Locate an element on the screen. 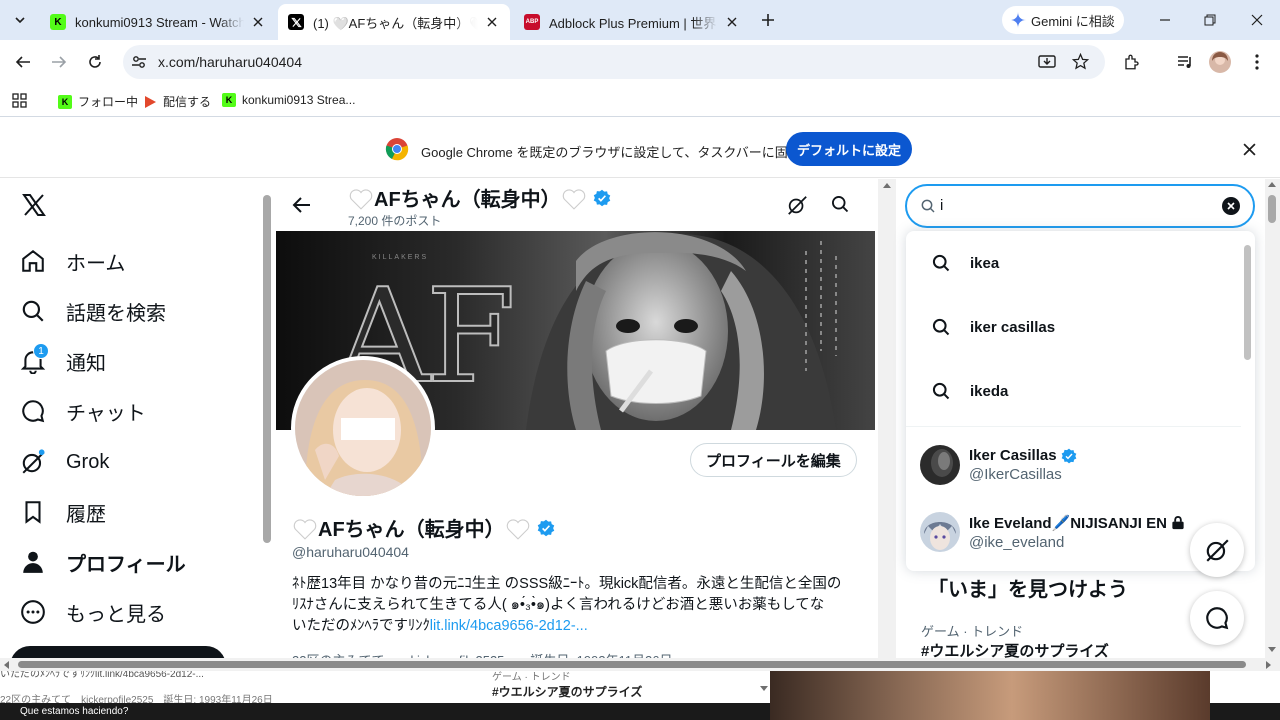  user-handle: @IkerCasillas is located at coordinates (1015, 474).